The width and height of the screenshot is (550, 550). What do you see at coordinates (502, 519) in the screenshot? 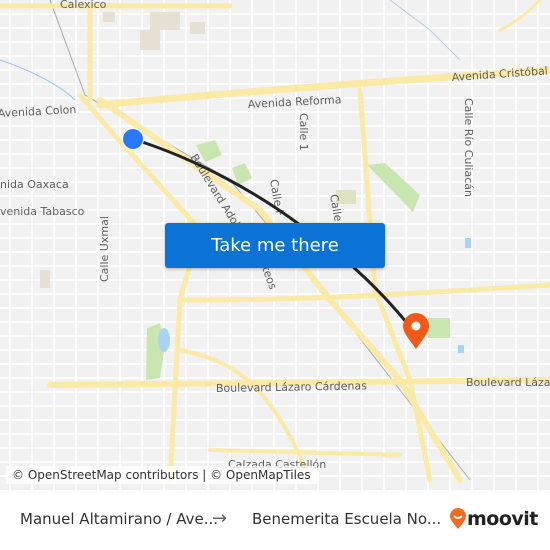
I see `moovit-wordmark: moovit` at bounding box center [502, 519].